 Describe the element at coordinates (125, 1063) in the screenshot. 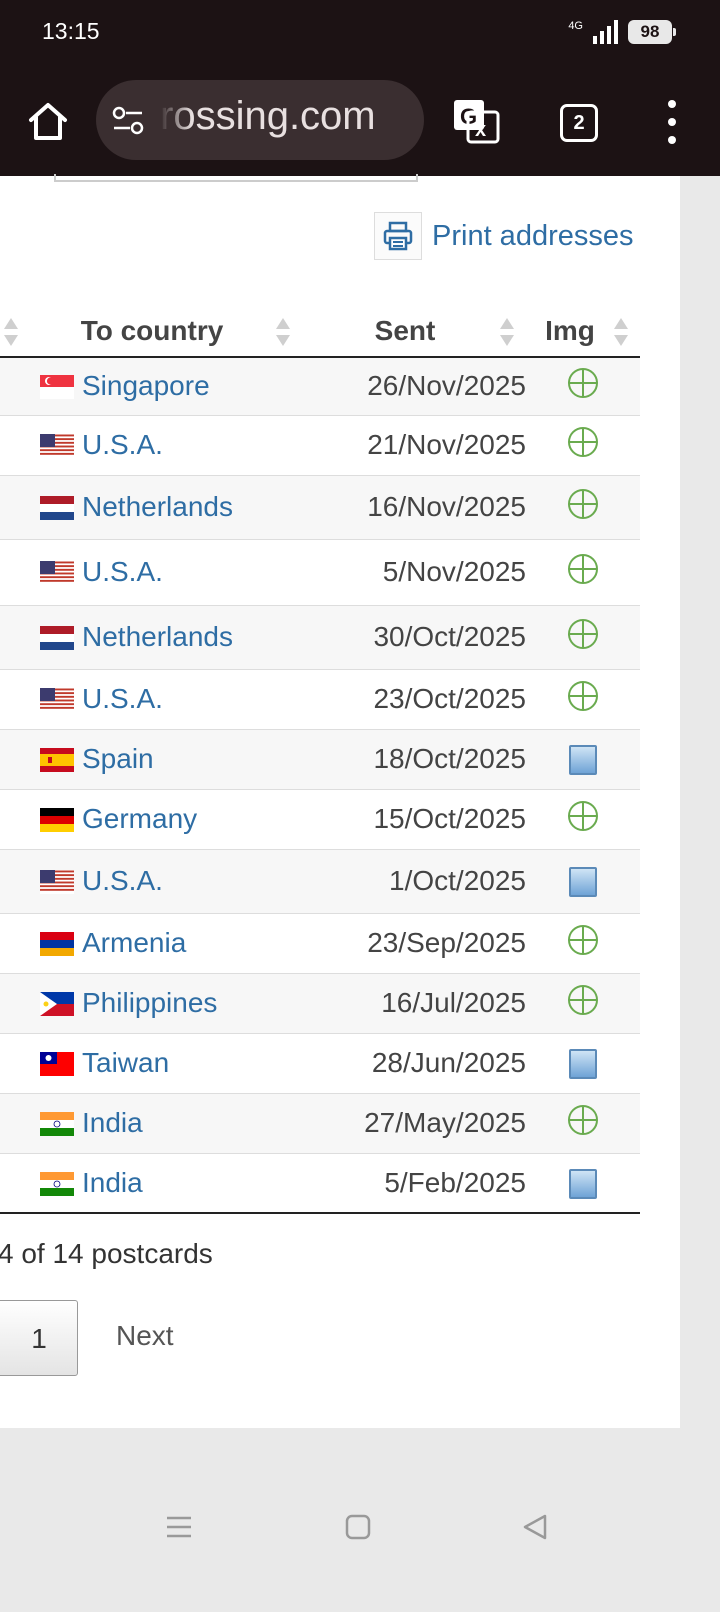

I see `country-link: Taiwan` at that location.